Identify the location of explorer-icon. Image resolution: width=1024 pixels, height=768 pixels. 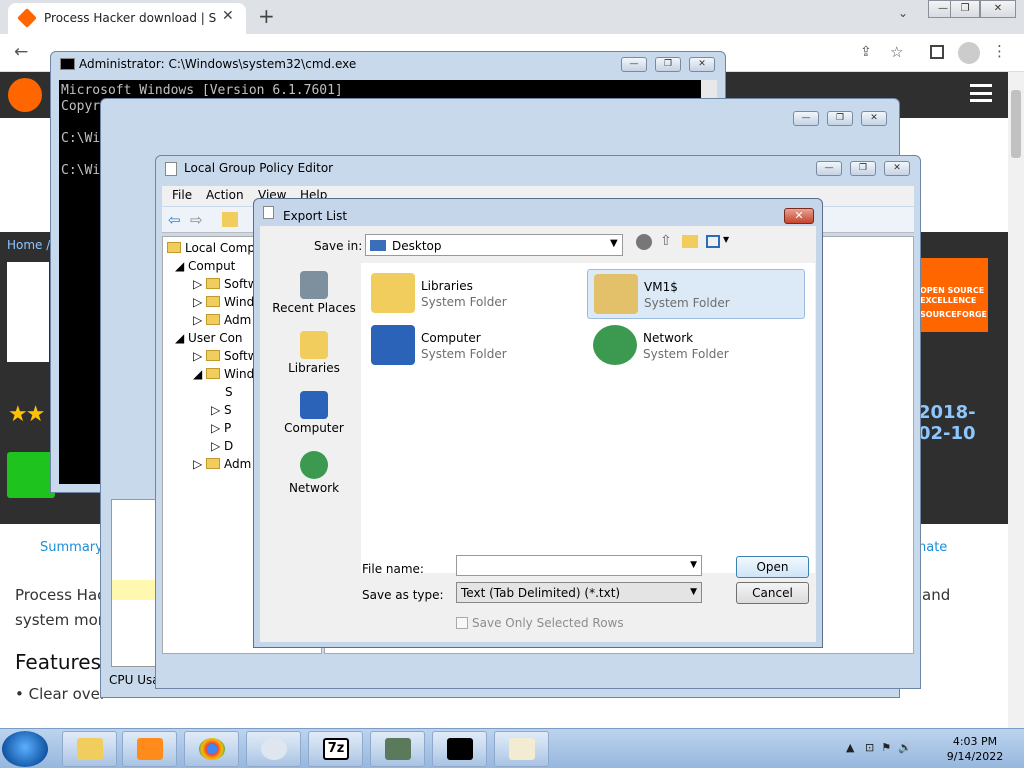
(90, 749).